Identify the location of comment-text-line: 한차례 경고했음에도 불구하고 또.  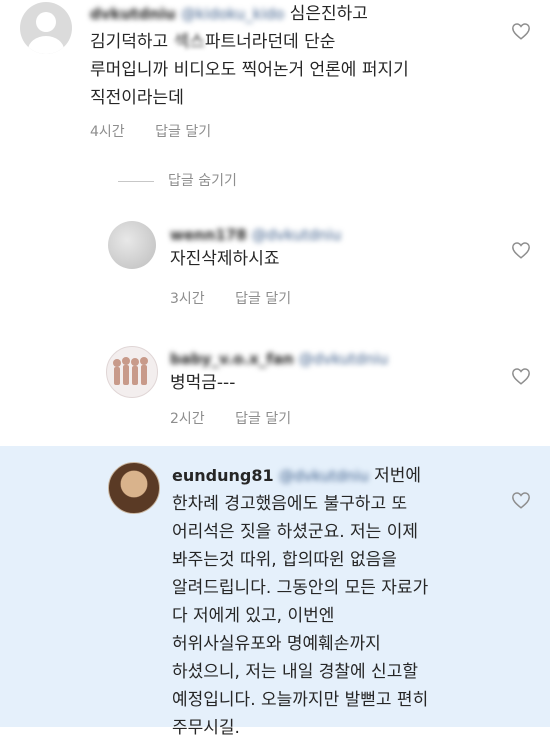
(290, 504).